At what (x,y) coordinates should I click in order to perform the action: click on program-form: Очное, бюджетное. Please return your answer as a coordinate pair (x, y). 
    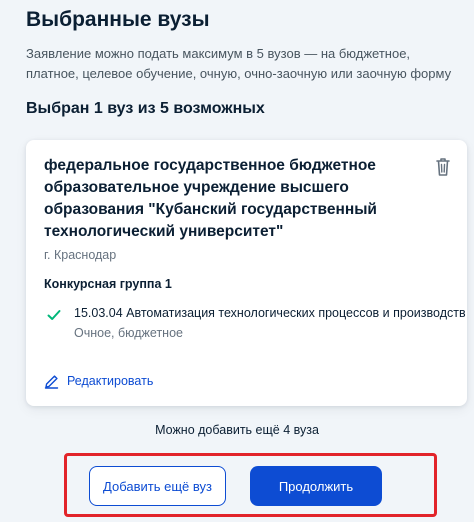
    Looking at the image, I should click on (128, 333).